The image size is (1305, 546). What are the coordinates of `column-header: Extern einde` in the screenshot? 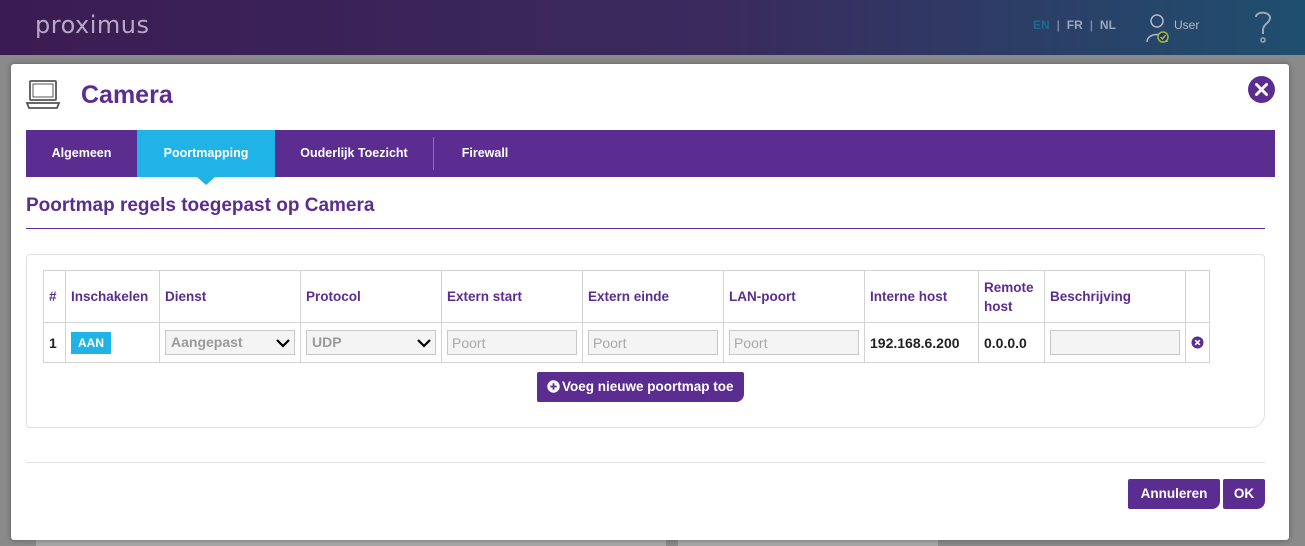 It's located at (653, 296).